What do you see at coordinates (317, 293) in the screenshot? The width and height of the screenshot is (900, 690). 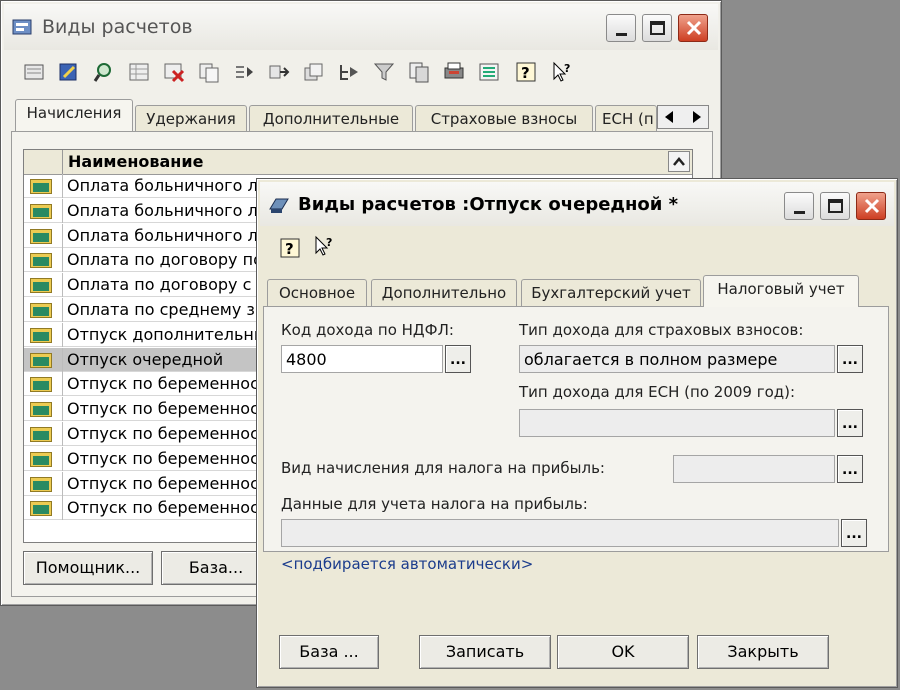 I see `tab-main: Основное` at bounding box center [317, 293].